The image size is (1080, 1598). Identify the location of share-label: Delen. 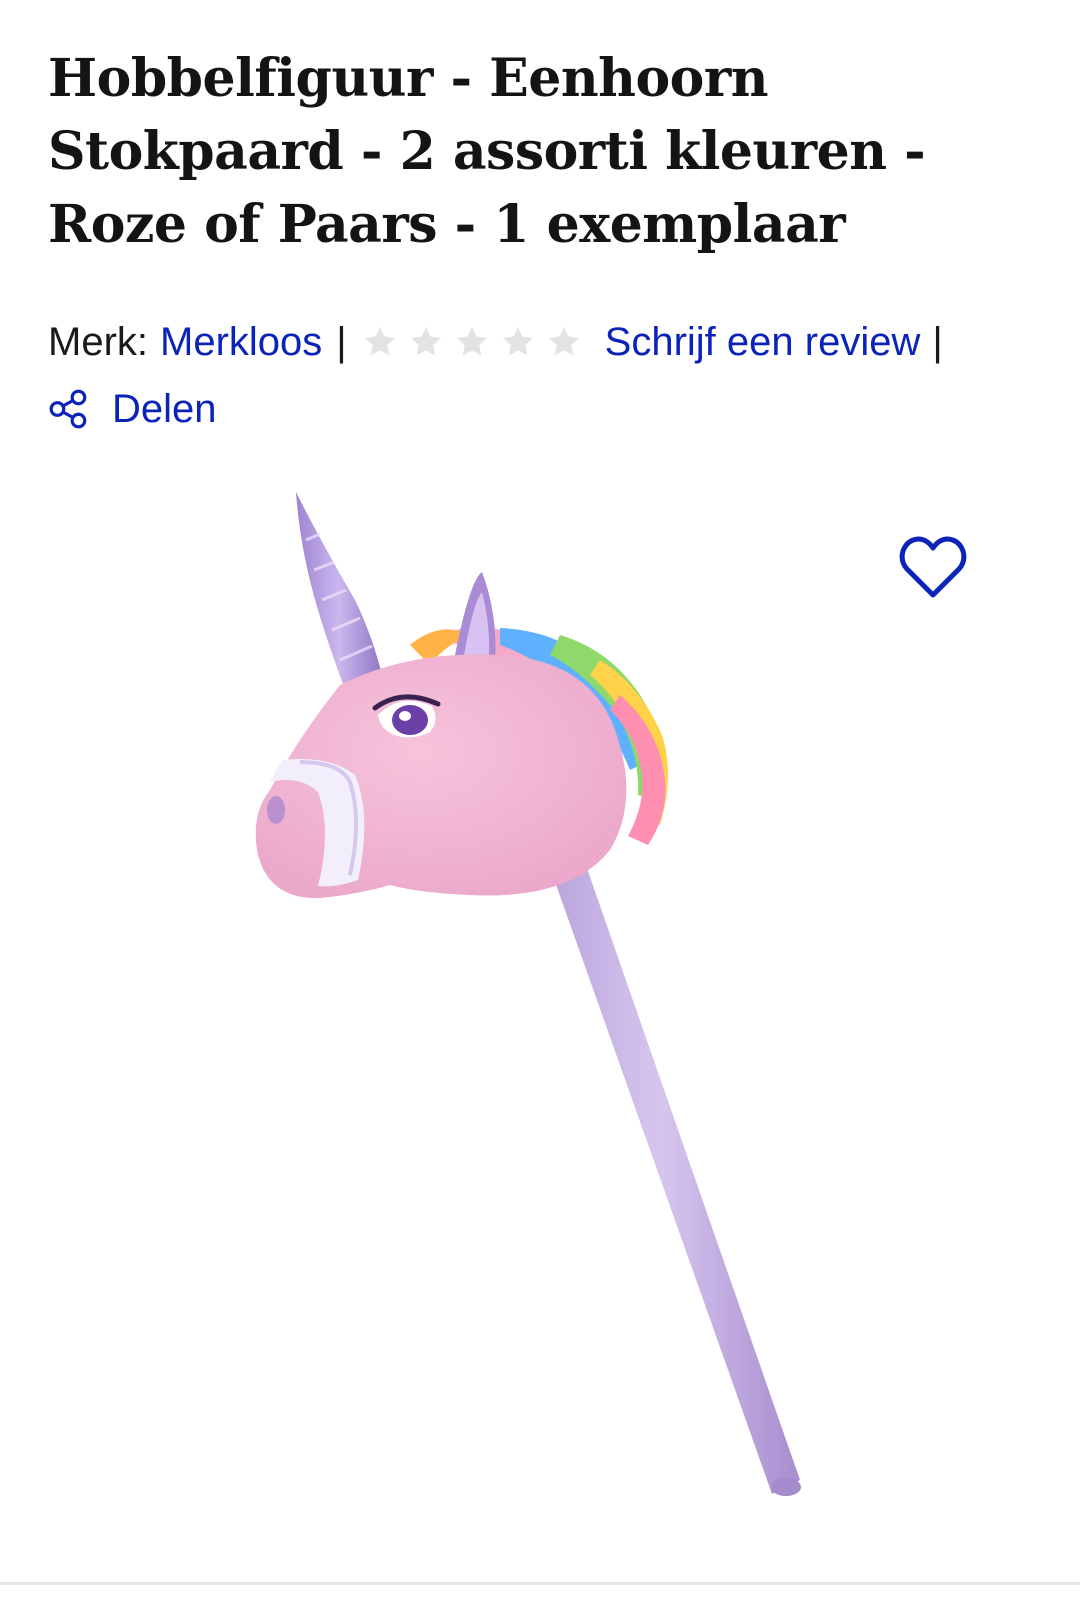
(164, 408).